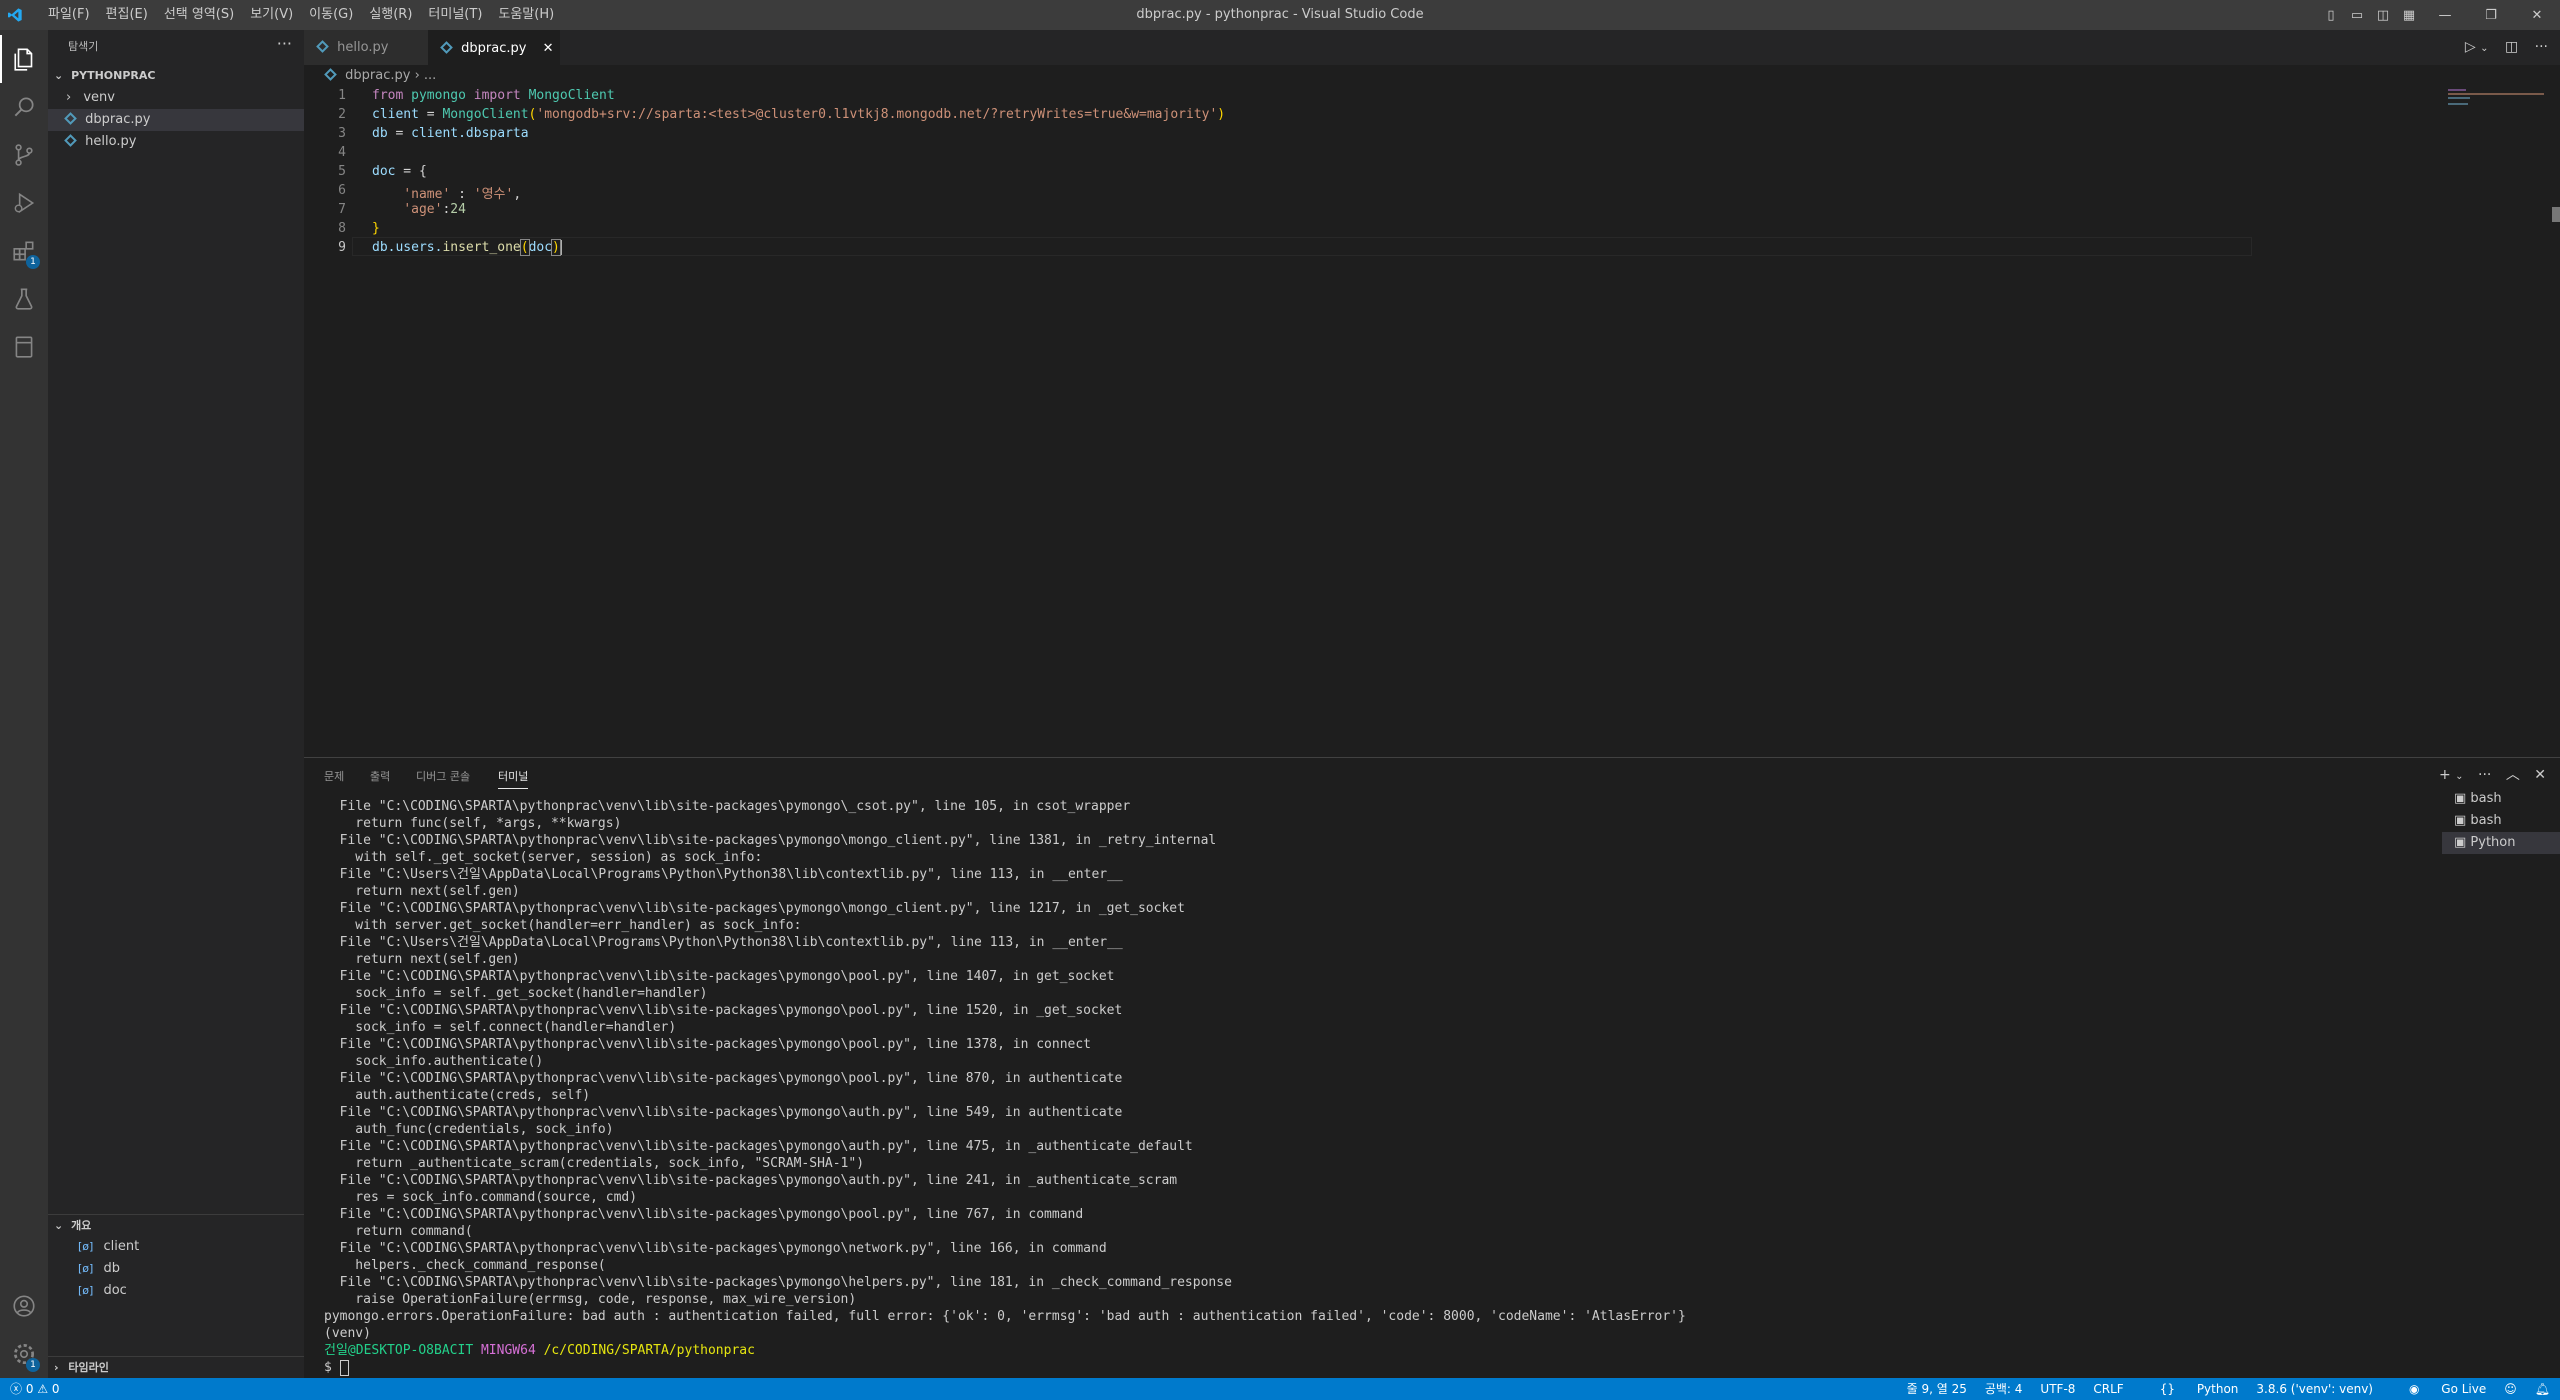  What do you see at coordinates (69, 15) in the screenshot?
I see `menu-file: 파일(F)` at bounding box center [69, 15].